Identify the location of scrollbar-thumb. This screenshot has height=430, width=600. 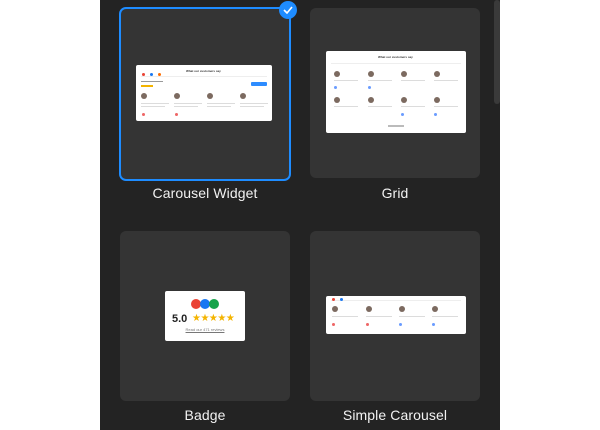
(497, 52).